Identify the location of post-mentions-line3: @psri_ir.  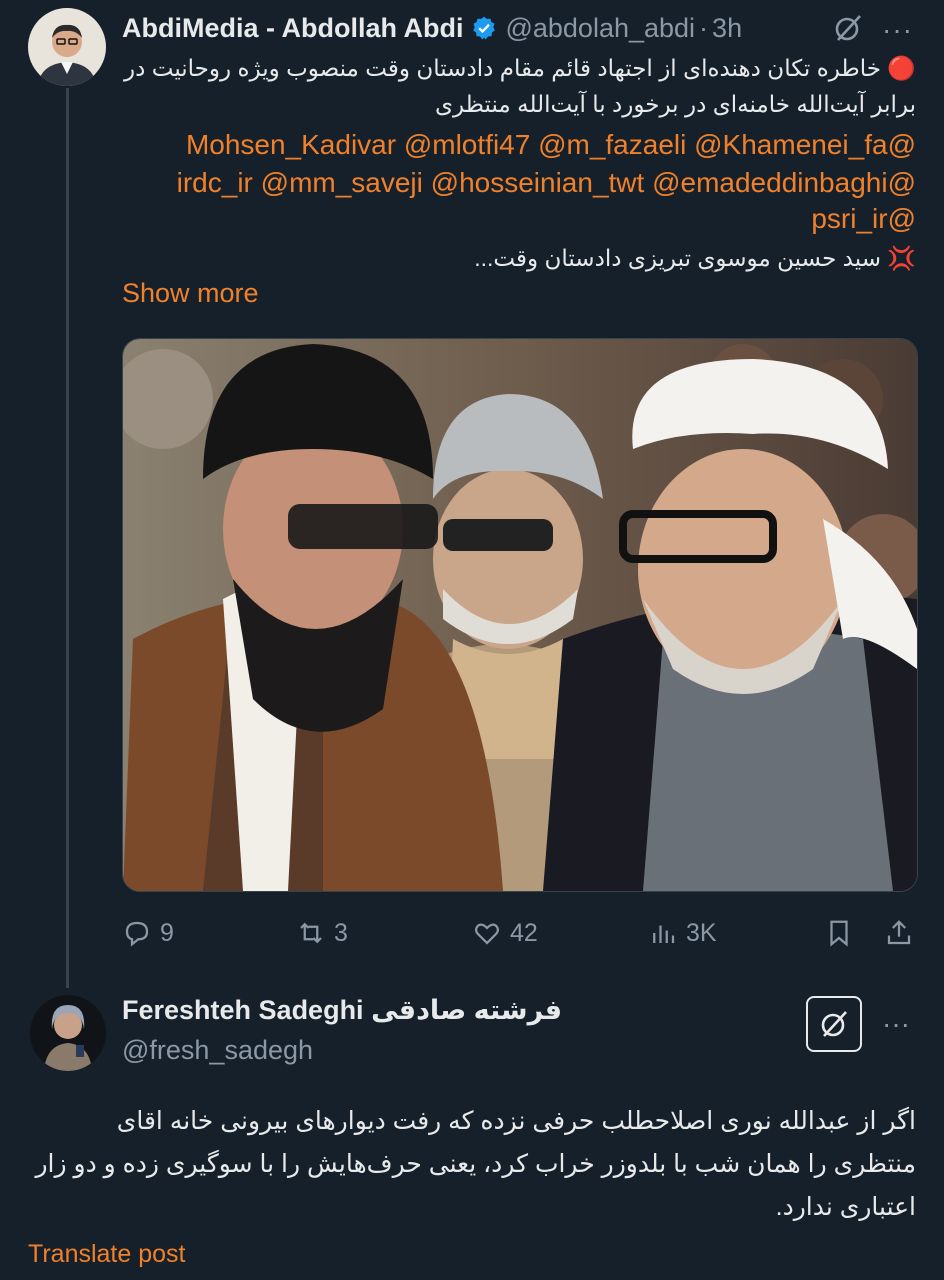
(519, 219).